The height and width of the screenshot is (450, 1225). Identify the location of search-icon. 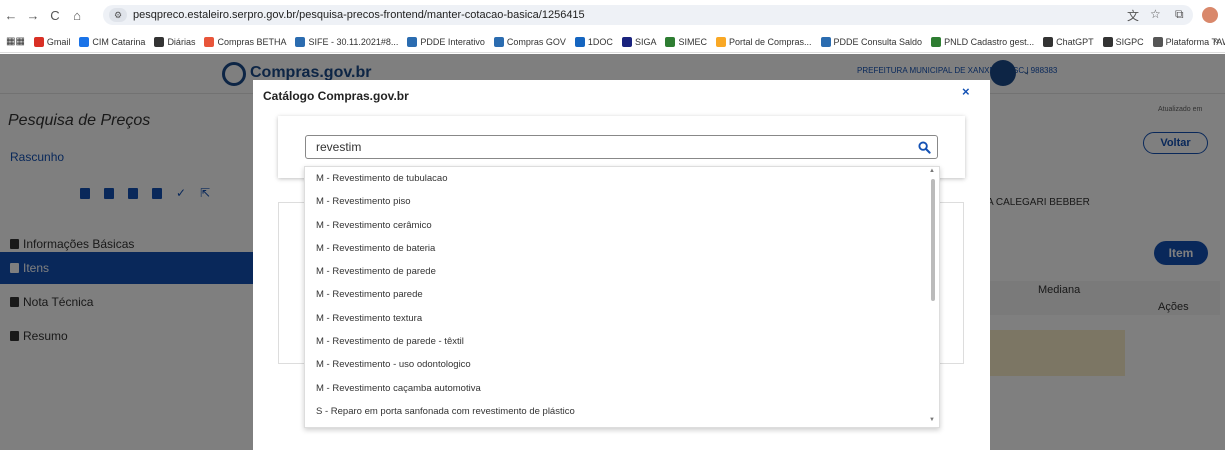
(924, 147).